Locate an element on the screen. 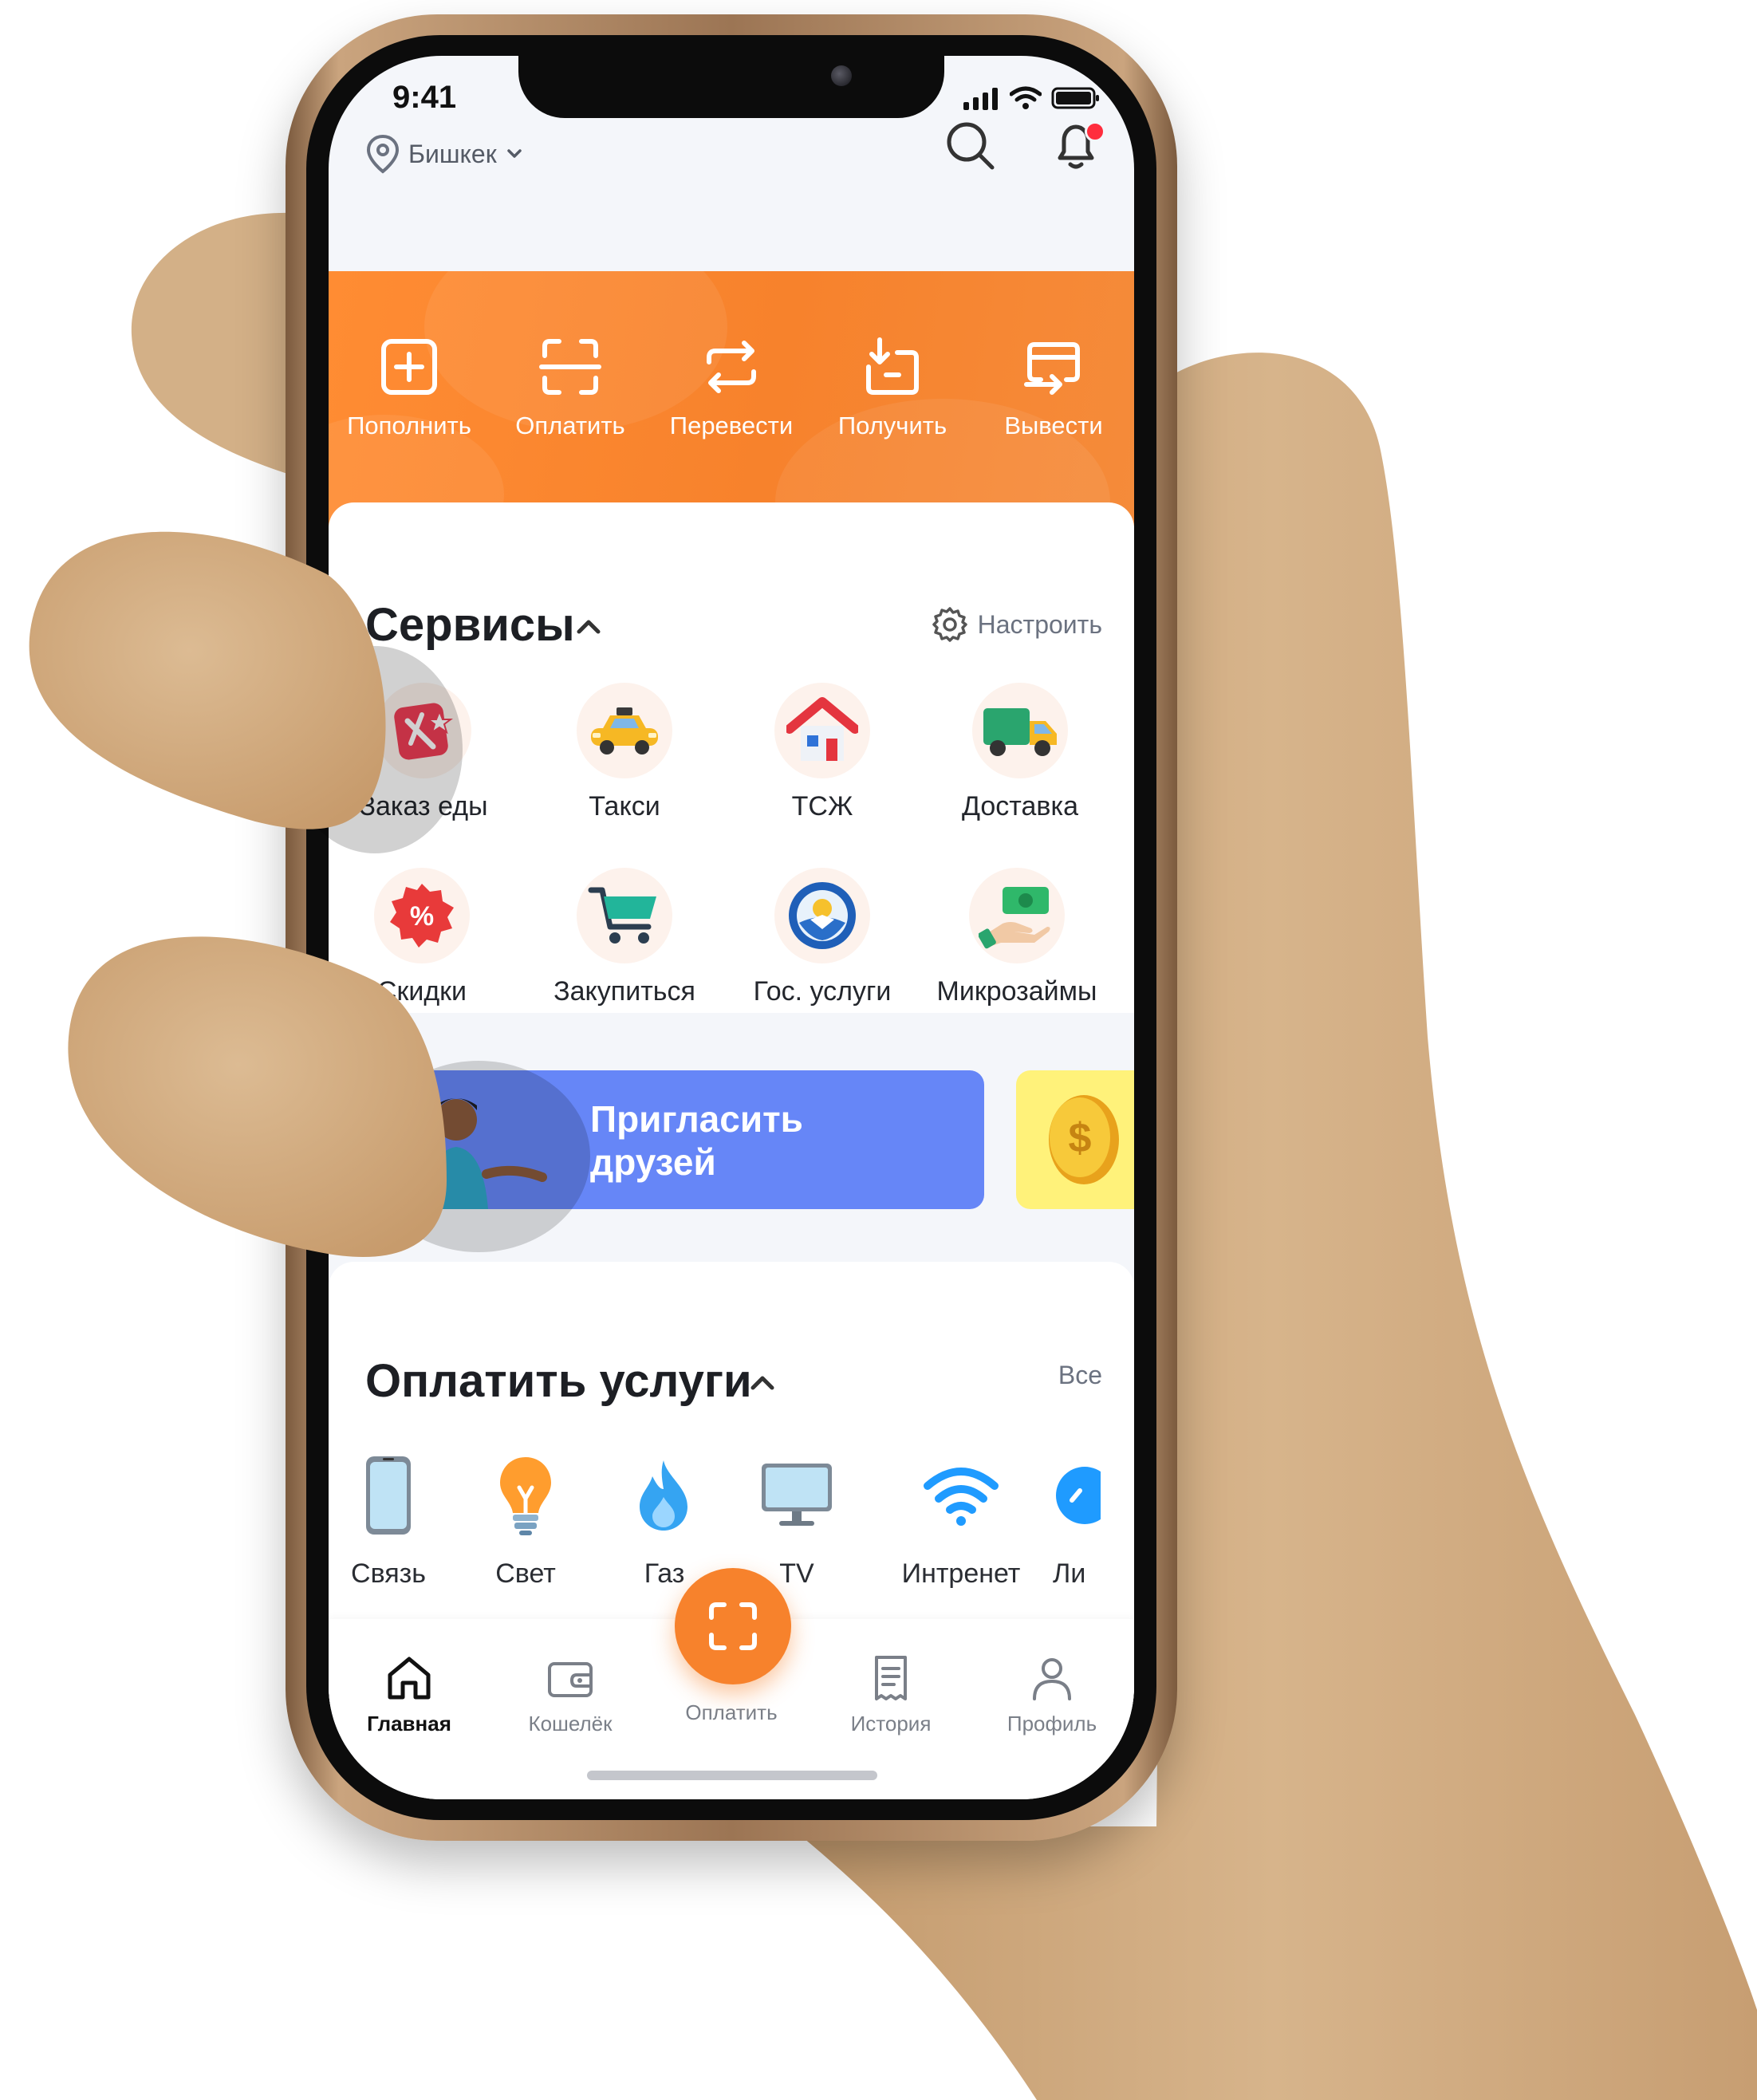  house-icon is located at coordinates (822, 729).